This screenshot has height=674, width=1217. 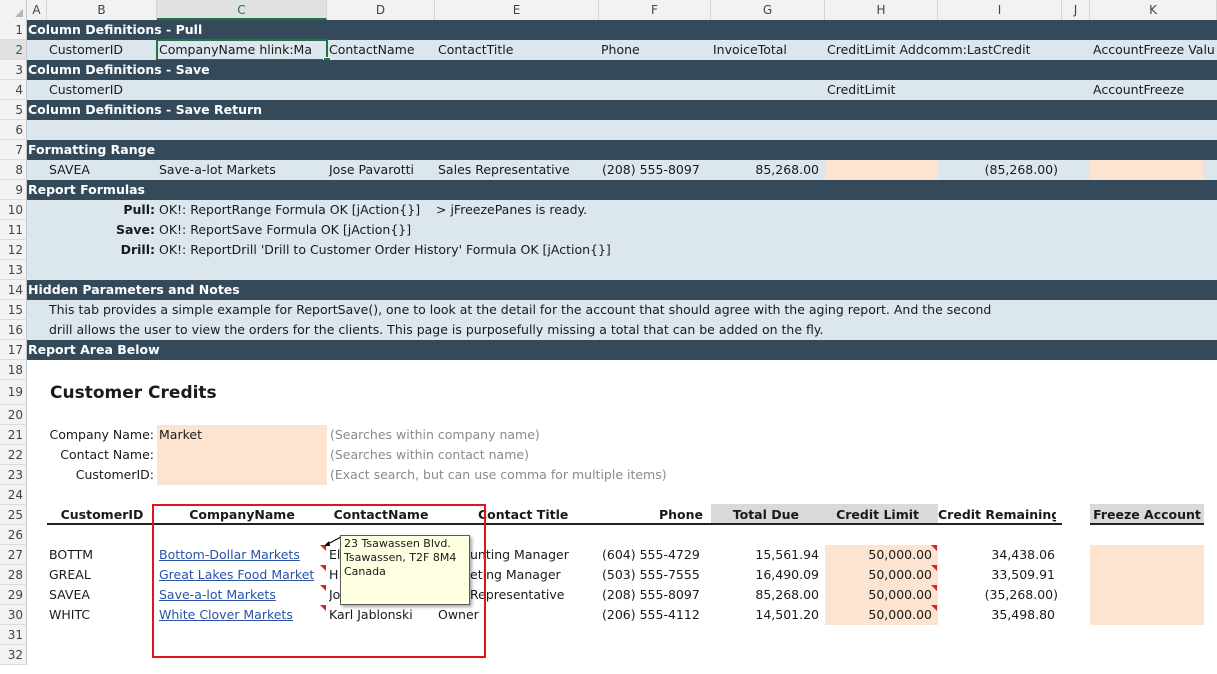 What do you see at coordinates (504, 170) in the screenshot?
I see `cell-e8: Sales Representative` at bounding box center [504, 170].